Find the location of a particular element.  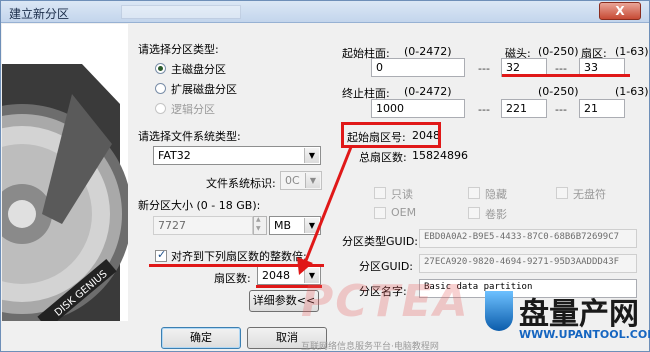

title-bar: 建立新分区 X is located at coordinates (325, 12).